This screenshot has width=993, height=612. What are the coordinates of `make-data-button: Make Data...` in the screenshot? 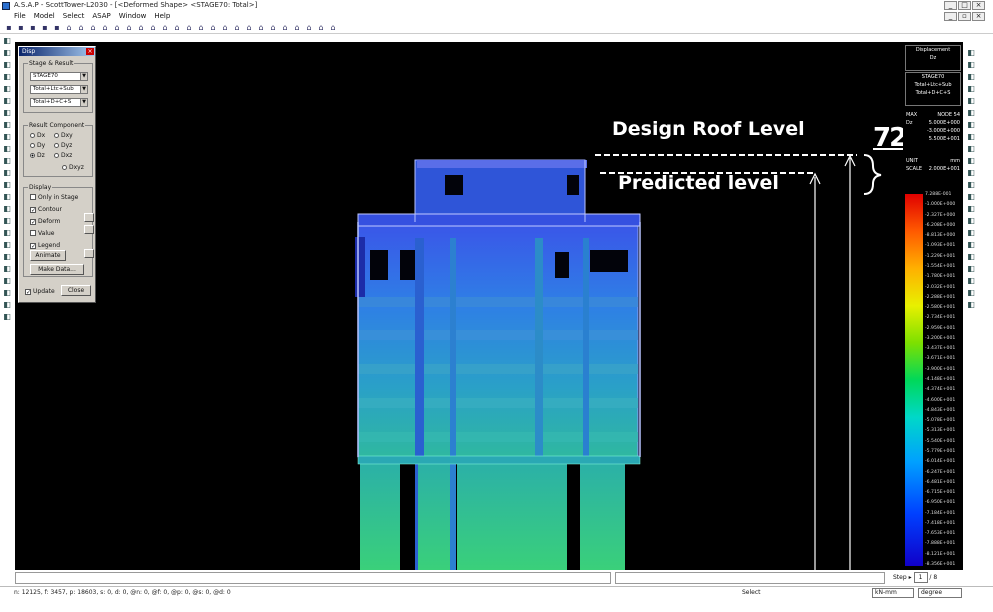 It's located at (57, 269).